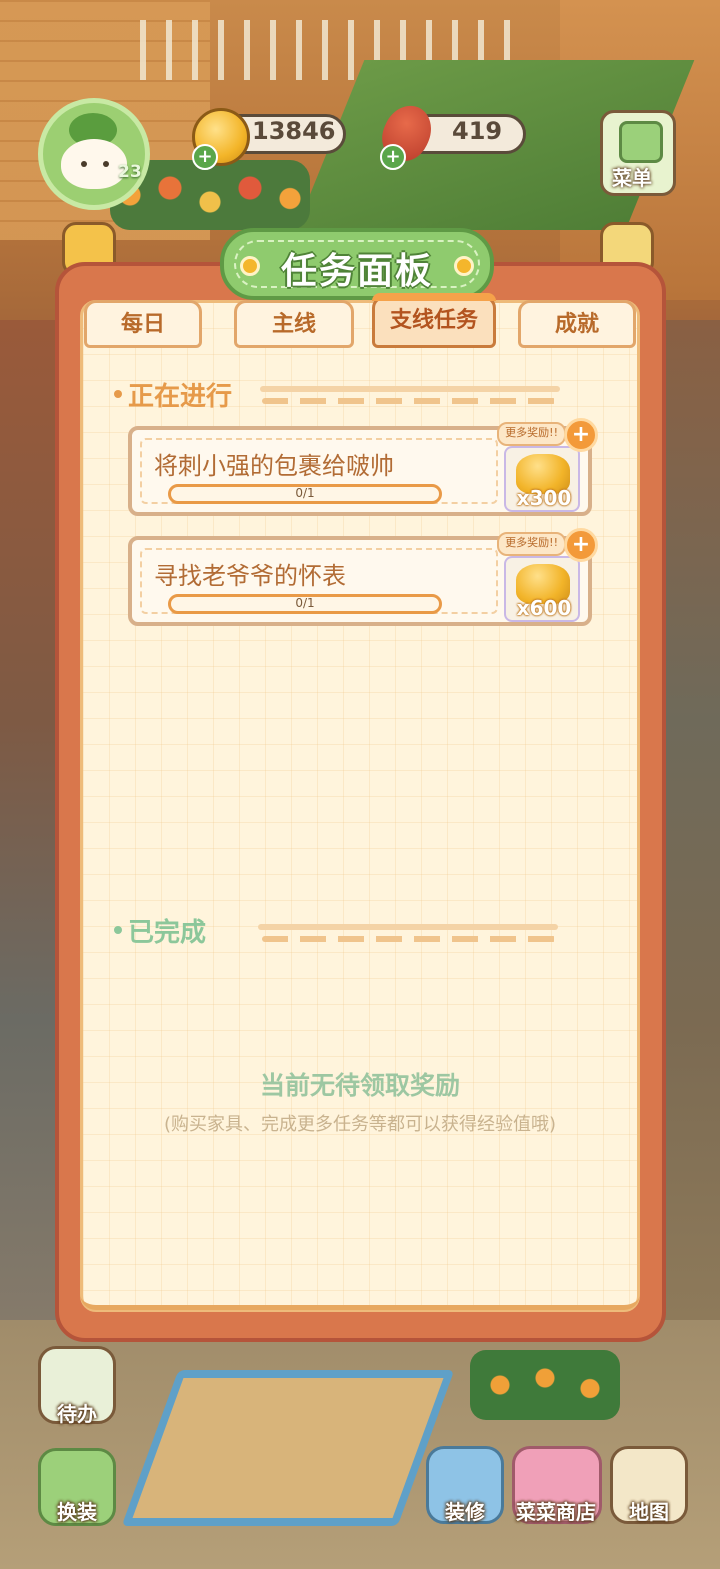 The width and height of the screenshot is (720, 1569). I want to click on task-name: 寻找老爷爷的怀表, so click(250, 576).